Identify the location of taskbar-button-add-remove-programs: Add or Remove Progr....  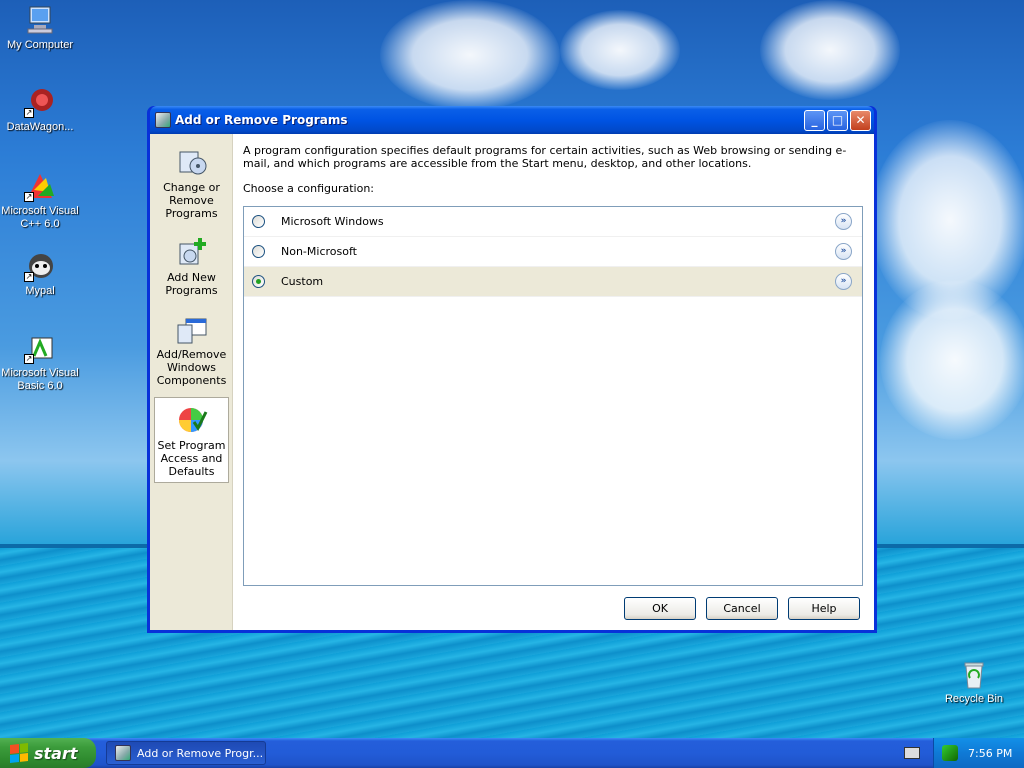
(186, 753).